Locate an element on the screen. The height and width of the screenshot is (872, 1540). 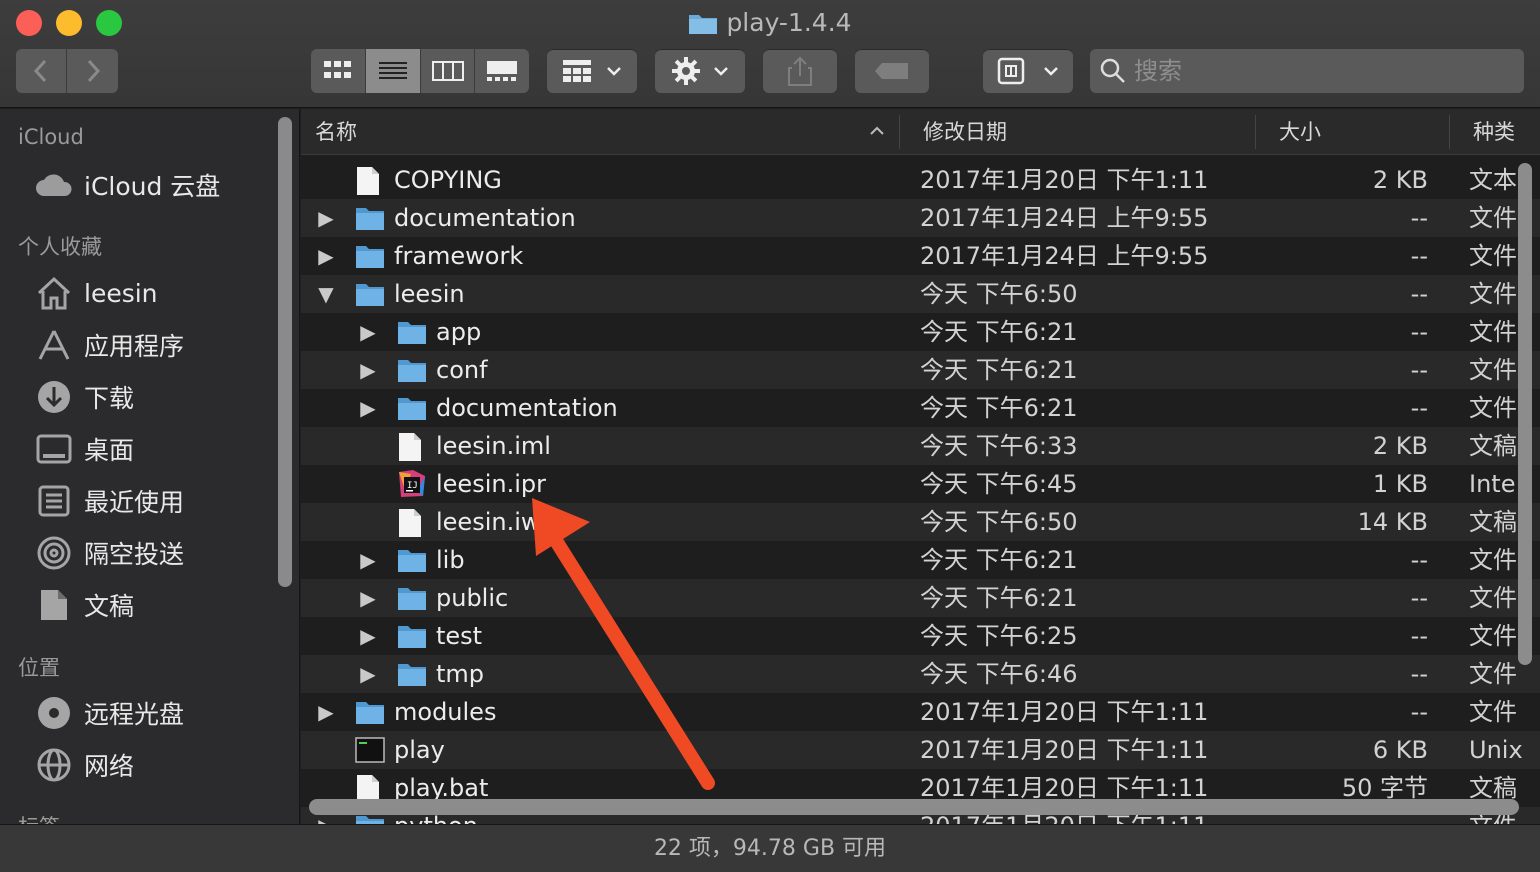
gallery-view-button is located at coordinates (502, 71).